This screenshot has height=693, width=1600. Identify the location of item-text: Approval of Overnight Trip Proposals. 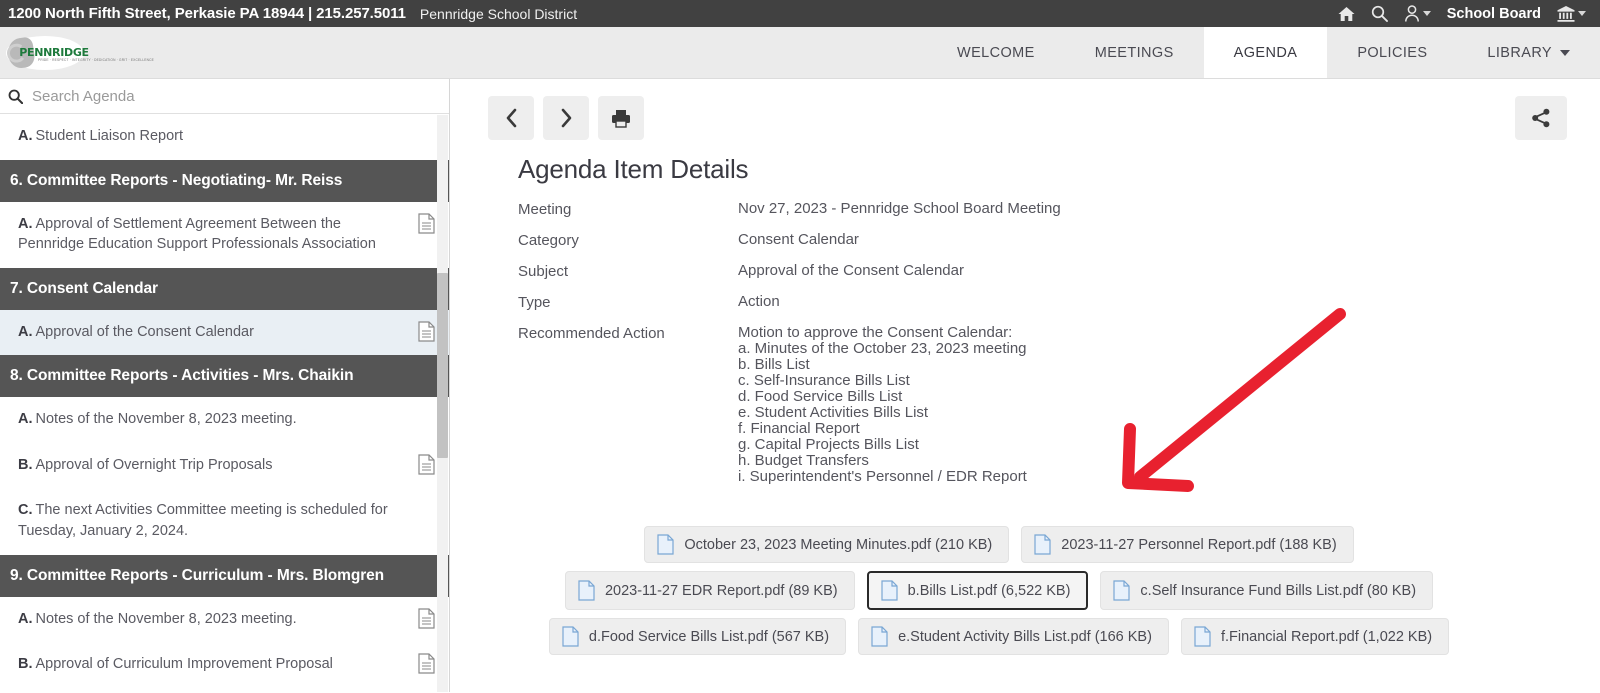
(154, 464).